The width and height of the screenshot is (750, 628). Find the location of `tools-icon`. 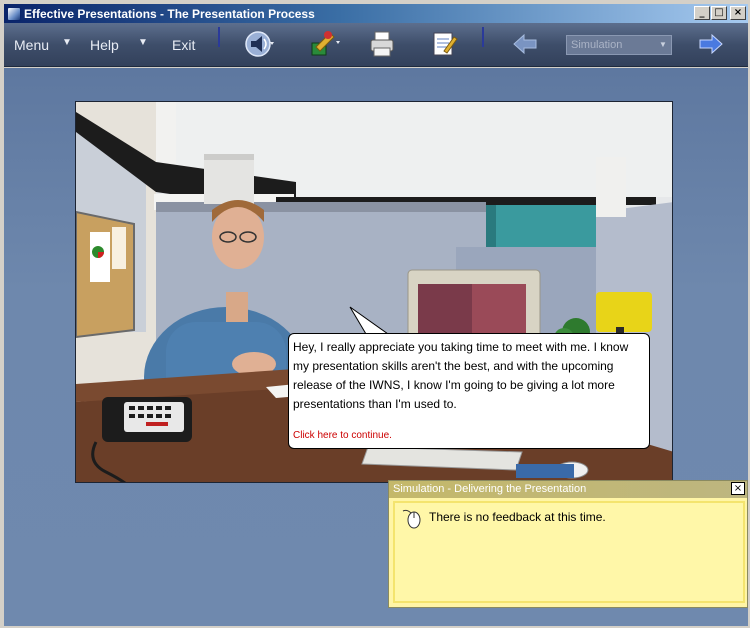

tools-icon is located at coordinates (325, 44).